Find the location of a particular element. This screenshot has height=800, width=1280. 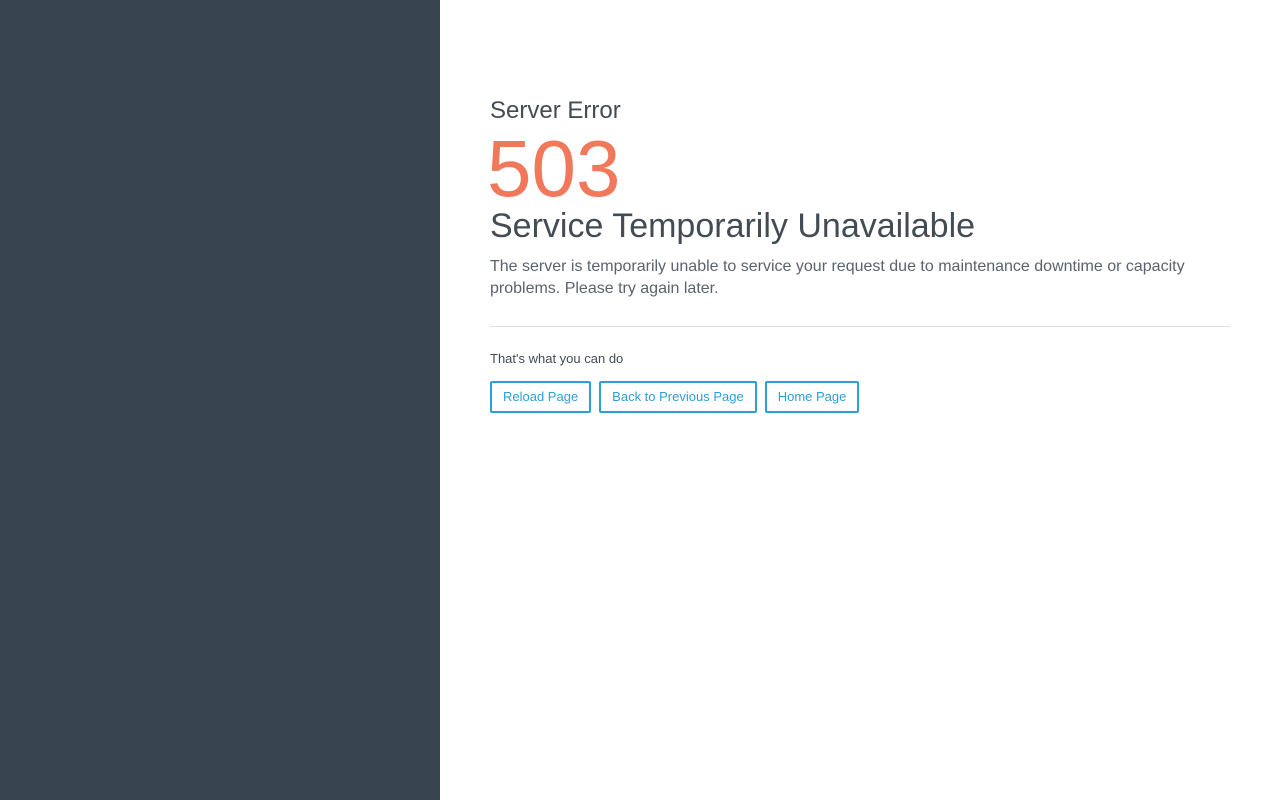

divider is located at coordinates (860, 326).